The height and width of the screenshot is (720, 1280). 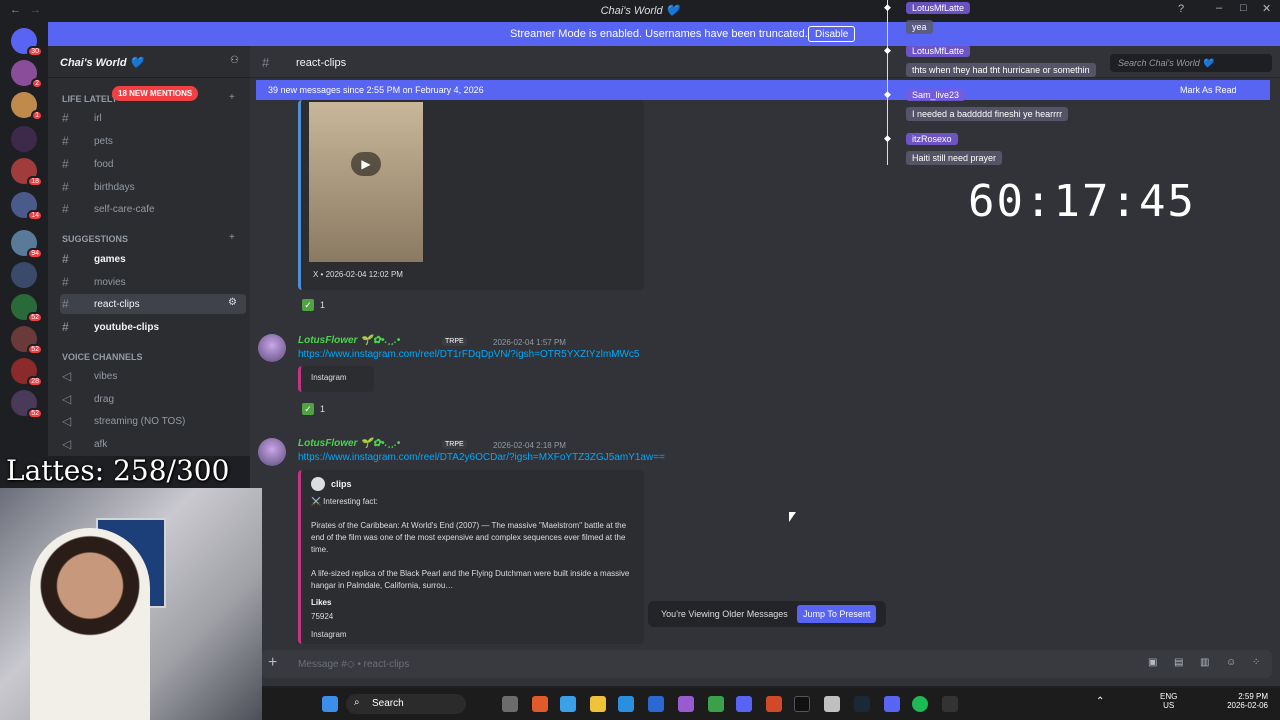 I want to click on file-explorer-icon, so click(x=598, y=704).